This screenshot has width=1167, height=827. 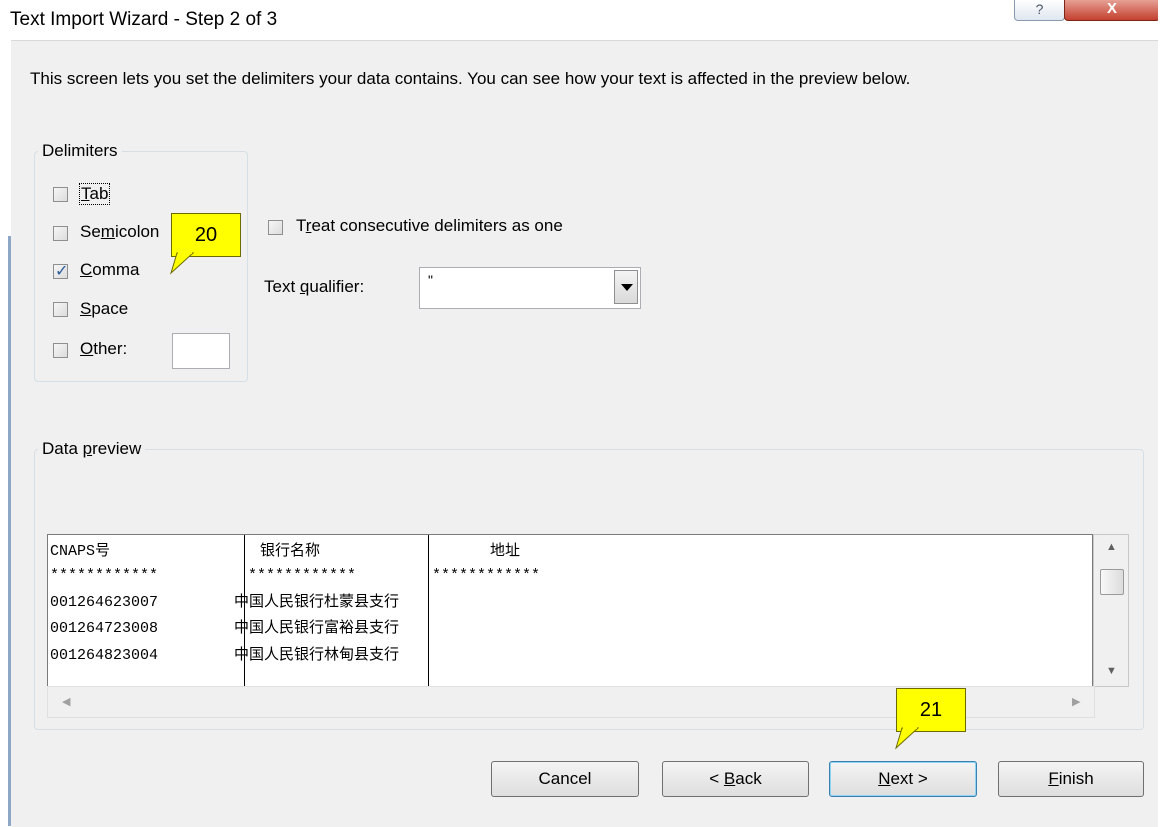 I want to click on callout-21-tail, so click(x=907, y=738).